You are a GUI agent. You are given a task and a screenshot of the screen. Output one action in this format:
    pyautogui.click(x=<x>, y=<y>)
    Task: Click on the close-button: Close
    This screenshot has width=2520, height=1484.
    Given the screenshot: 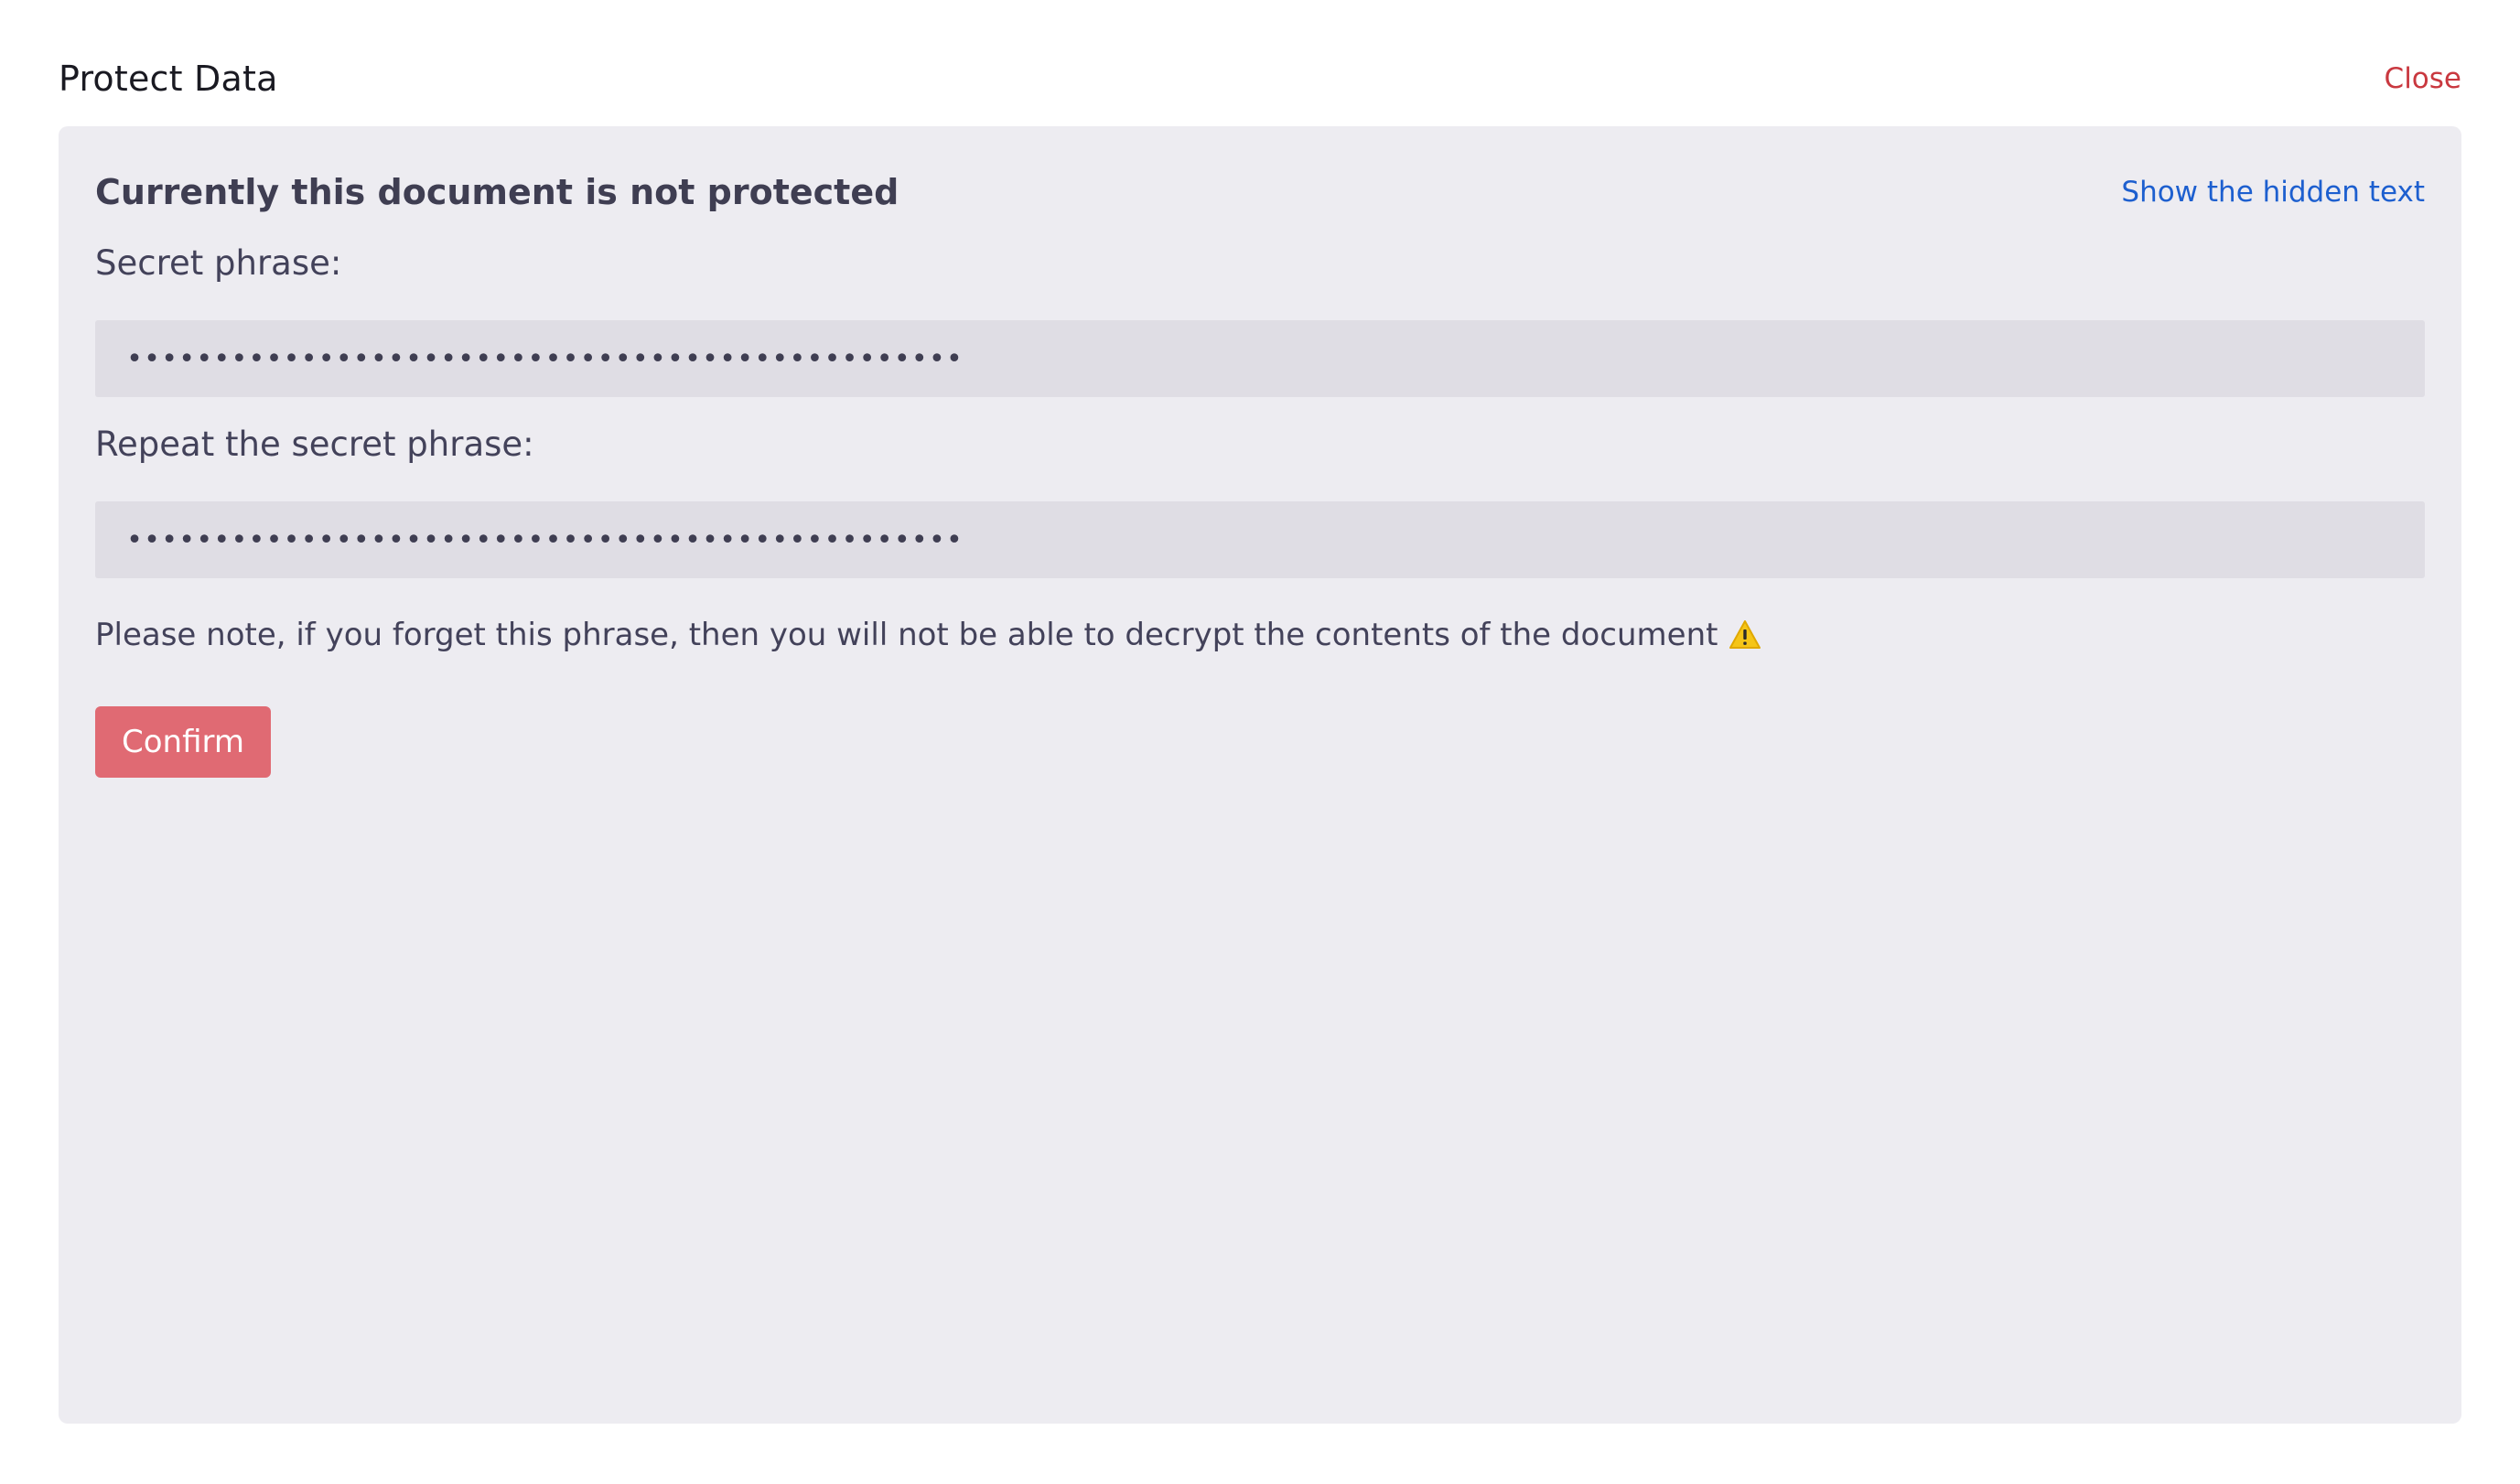 What is the action you would take?
    pyautogui.click(x=2423, y=78)
    